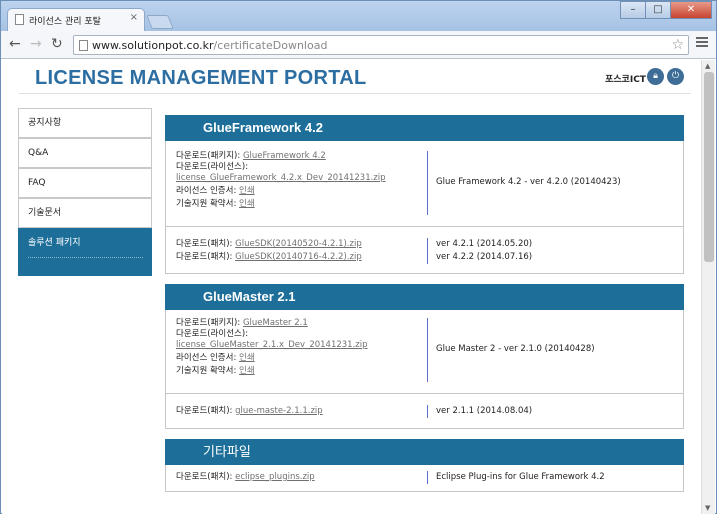 The width and height of the screenshot is (717, 514). What do you see at coordinates (677, 45) in the screenshot?
I see `bookmark-star-icon: ☆` at bounding box center [677, 45].